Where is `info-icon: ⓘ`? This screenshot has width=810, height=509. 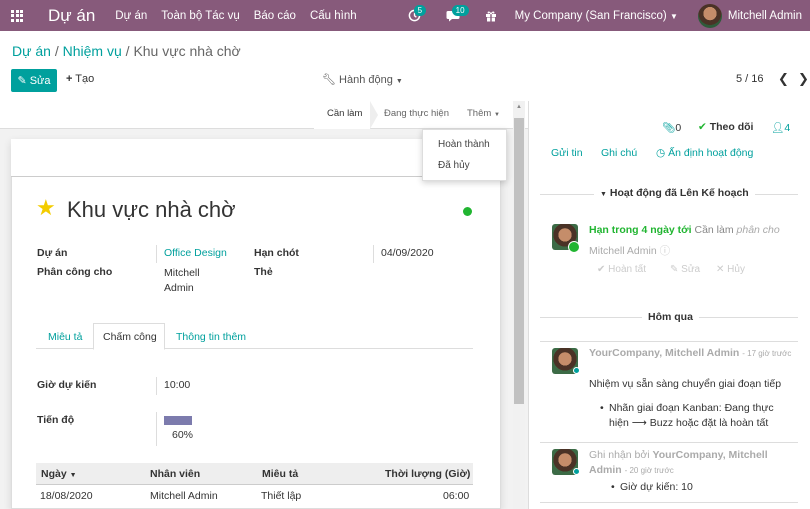
info-icon: ⓘ is located at coordinates (665, 251).